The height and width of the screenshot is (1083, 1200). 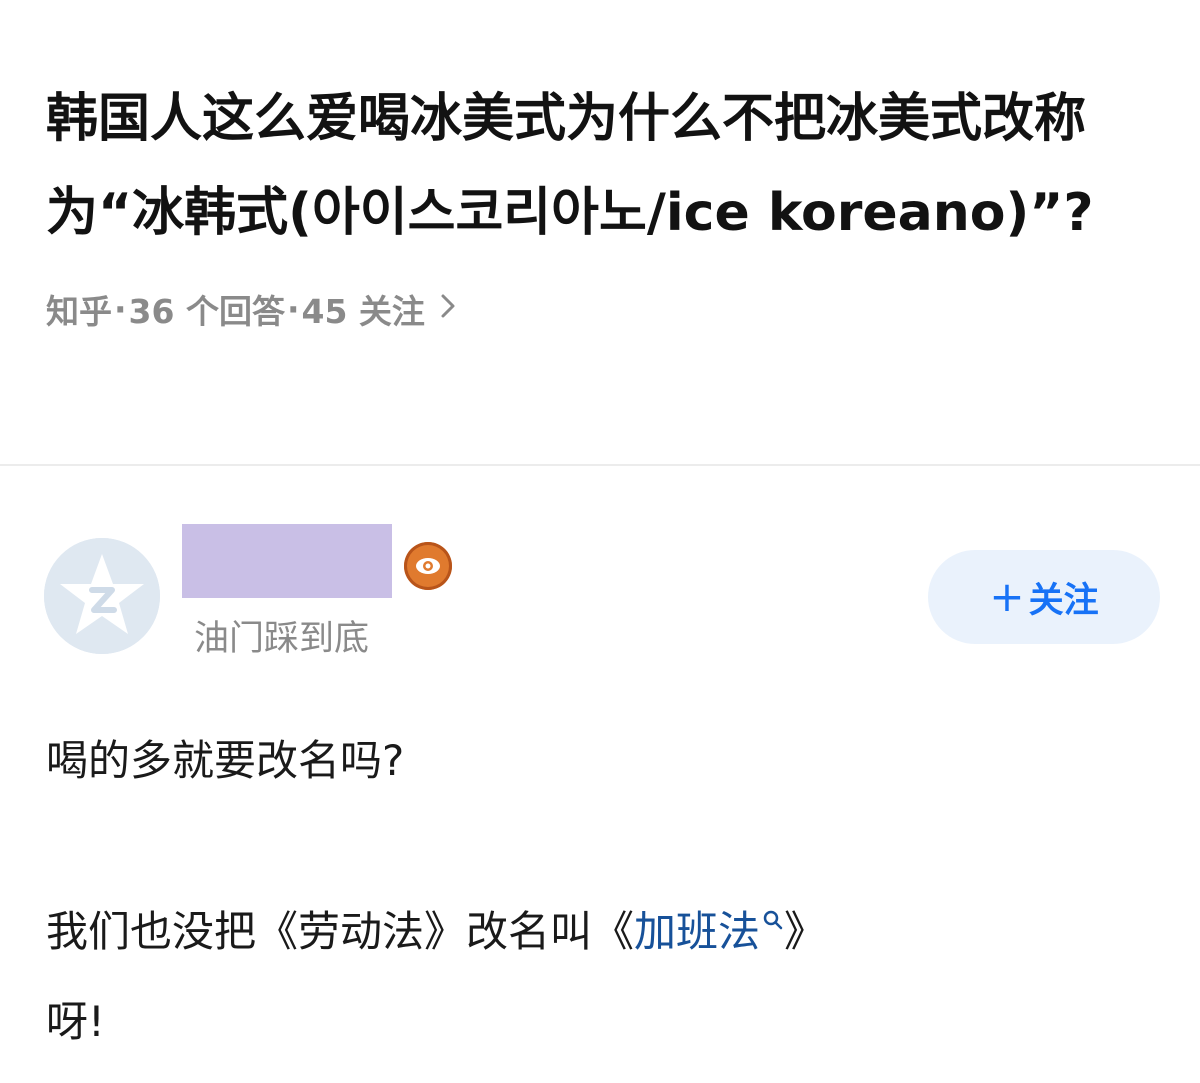 What do you see at coordinates (448, 309) in the screenshot?
I see `chevron-right-icon` at bounding box center [448, 309].